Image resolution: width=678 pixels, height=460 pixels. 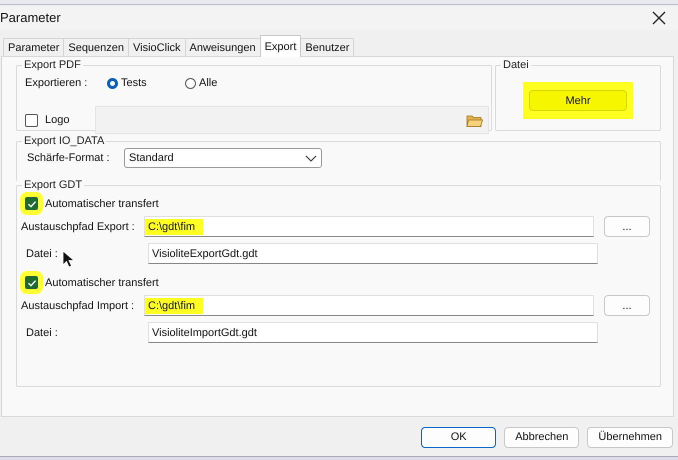 I want to click on group-title: Export PDF, so click(x=52, y=65).